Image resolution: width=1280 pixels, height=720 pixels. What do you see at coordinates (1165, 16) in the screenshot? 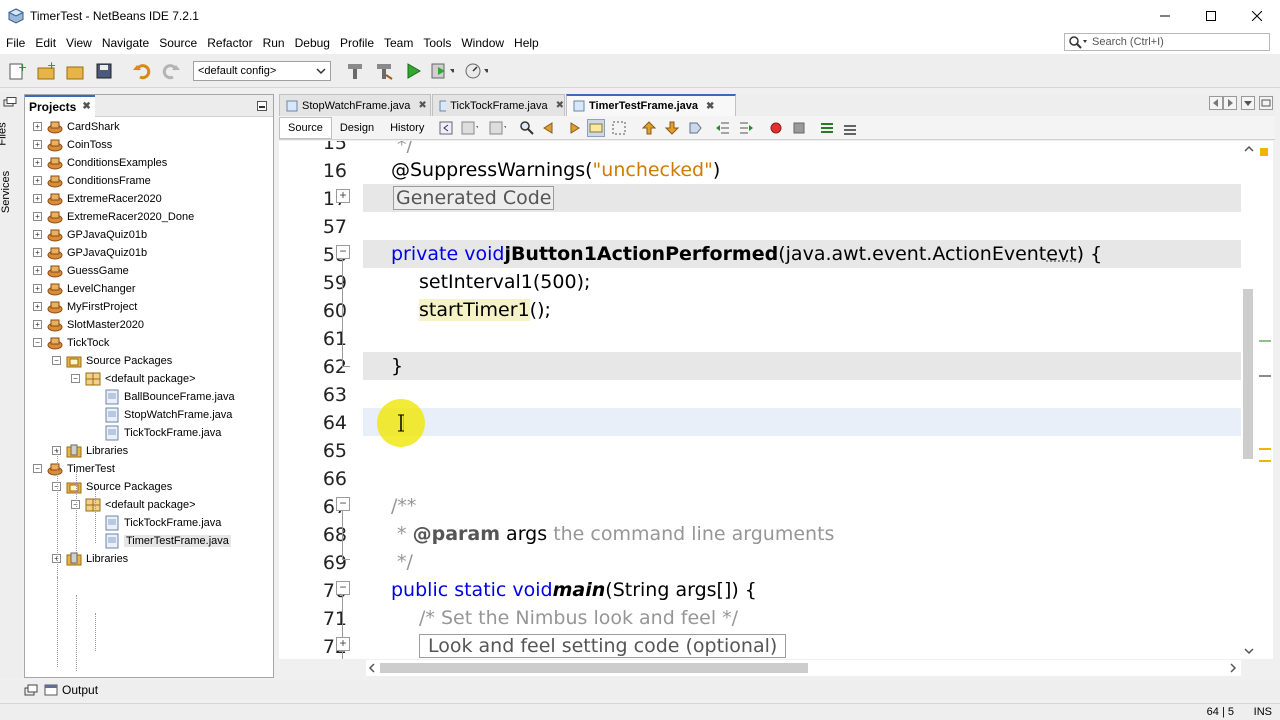
I see `minimize-button` at bounding box center [1165, 16].